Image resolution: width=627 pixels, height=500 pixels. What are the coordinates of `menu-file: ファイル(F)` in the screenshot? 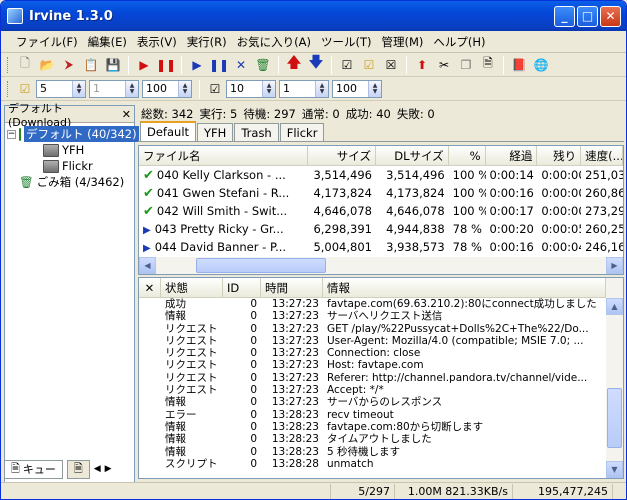 It's located at (47, 42).